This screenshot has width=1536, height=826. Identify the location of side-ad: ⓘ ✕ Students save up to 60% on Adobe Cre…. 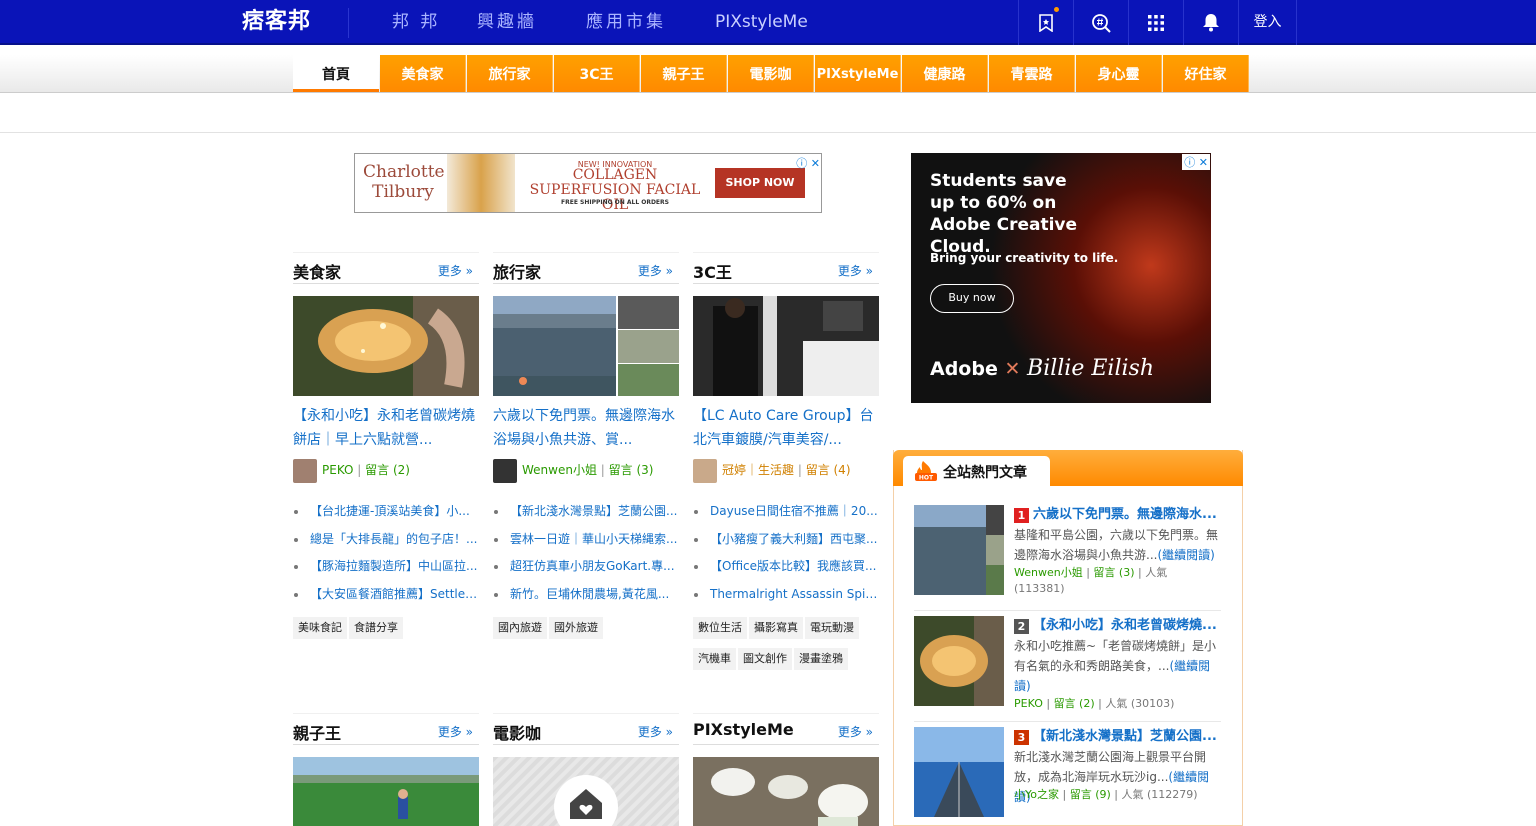
(1061, 278).